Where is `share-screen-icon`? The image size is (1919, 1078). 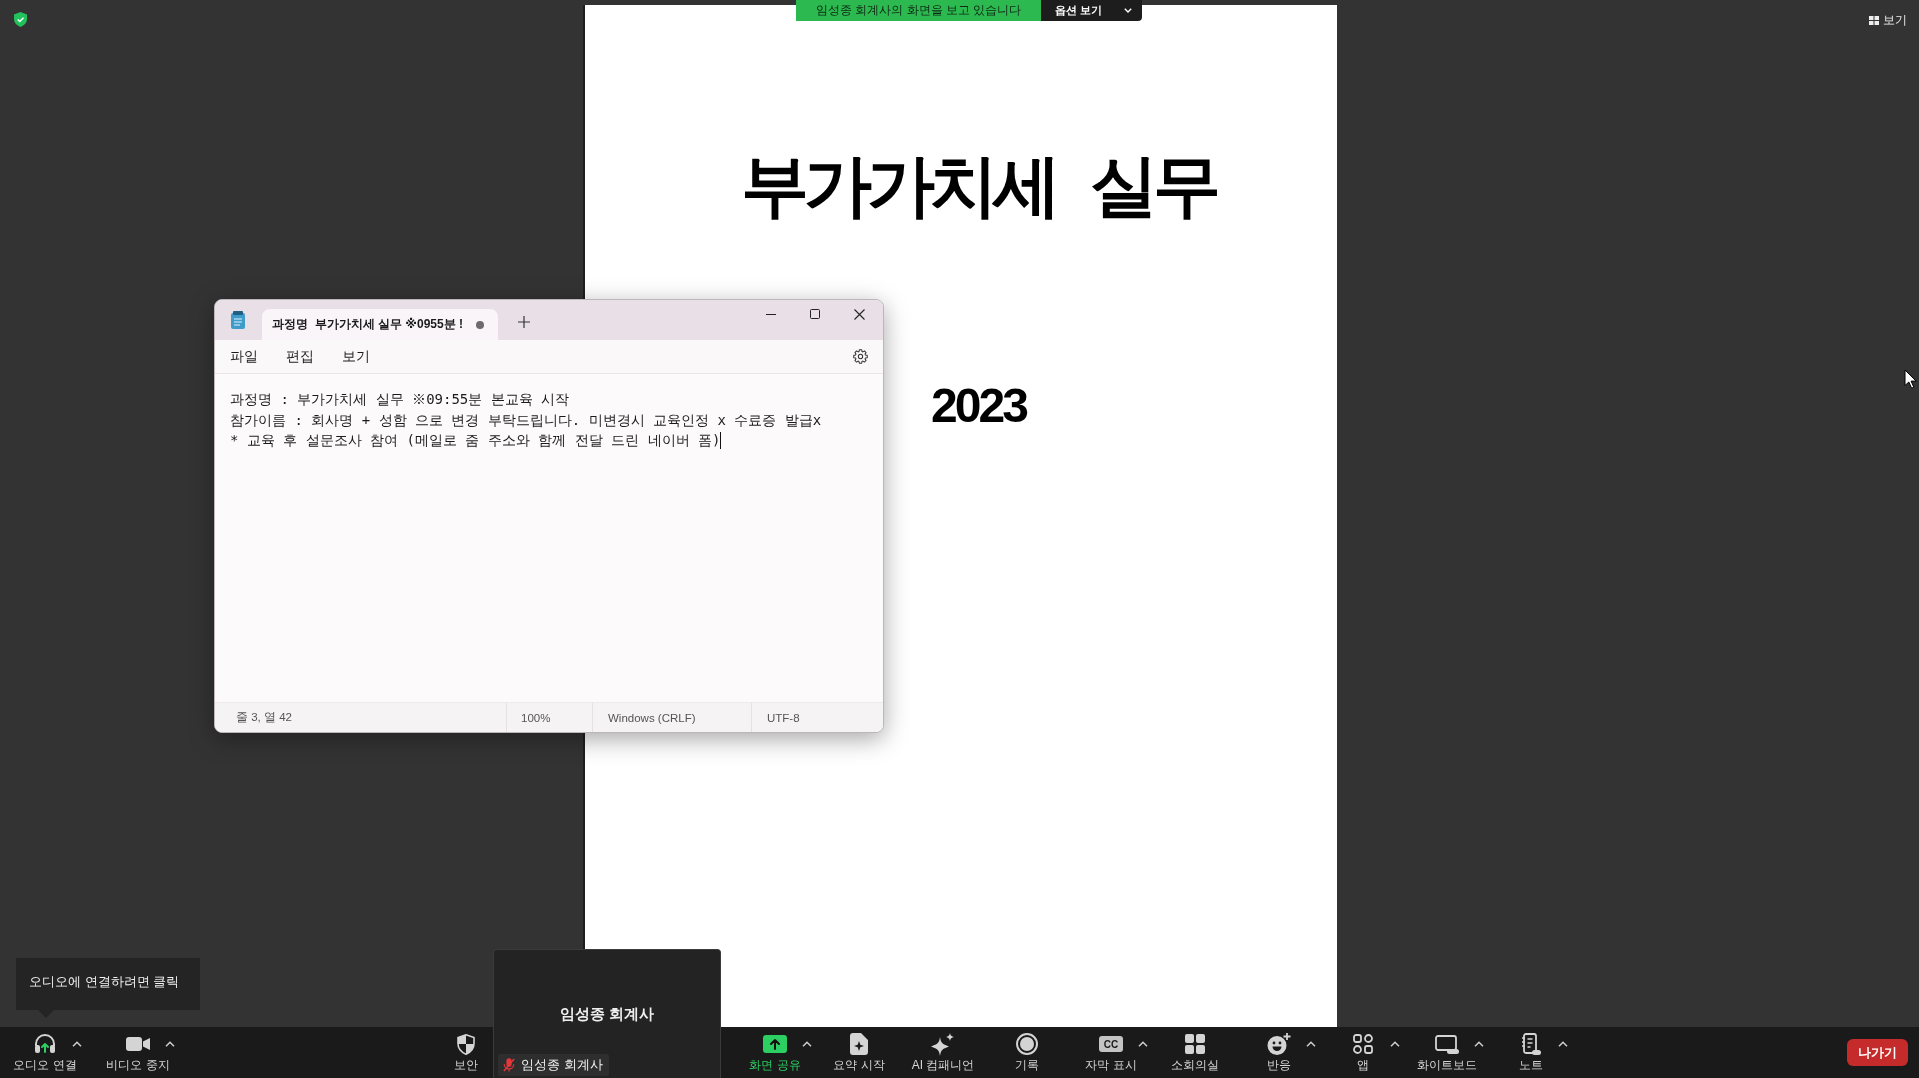
share-screen-icon is located at coordinates (775, 1044).